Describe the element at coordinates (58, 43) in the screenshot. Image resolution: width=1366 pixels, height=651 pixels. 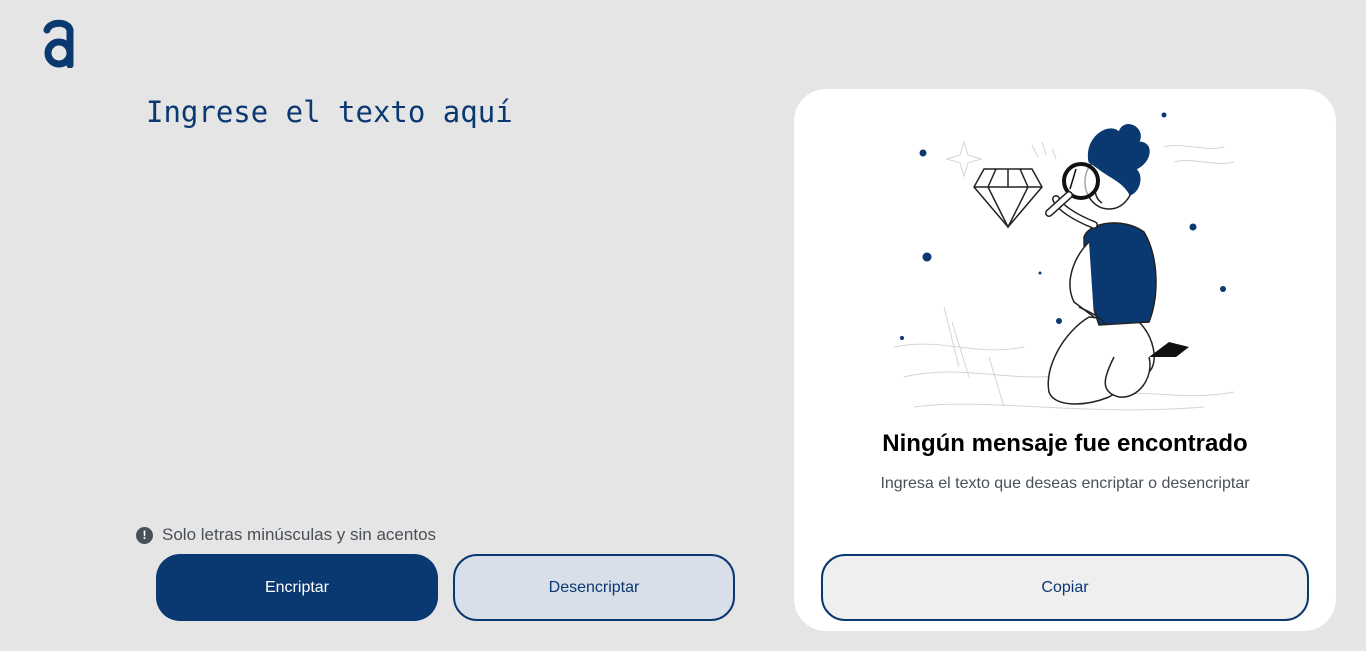
I see `alura-logo` at that location.